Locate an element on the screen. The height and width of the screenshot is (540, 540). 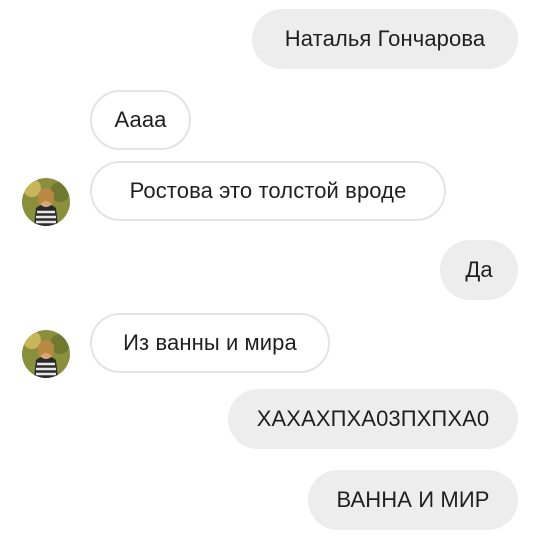
message-text: Из ванны и мира is located at coordinates (210, 342).